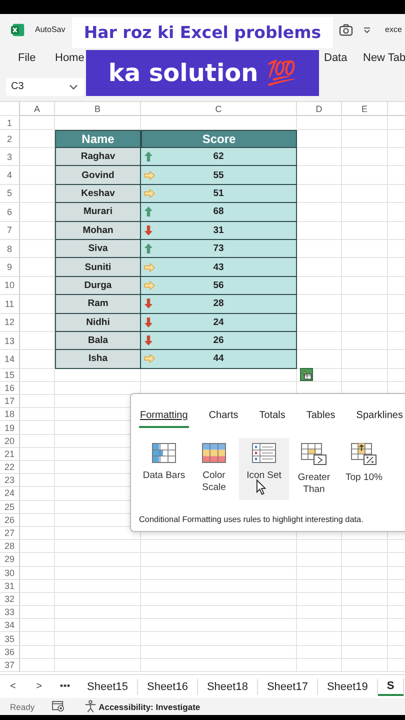 Image resolution: width=405 pixels, height=720 pixels. What do you see at coordinates (10, 212) in the screenshot?
I see `row-header: 6` at bounding box center [10, 212].